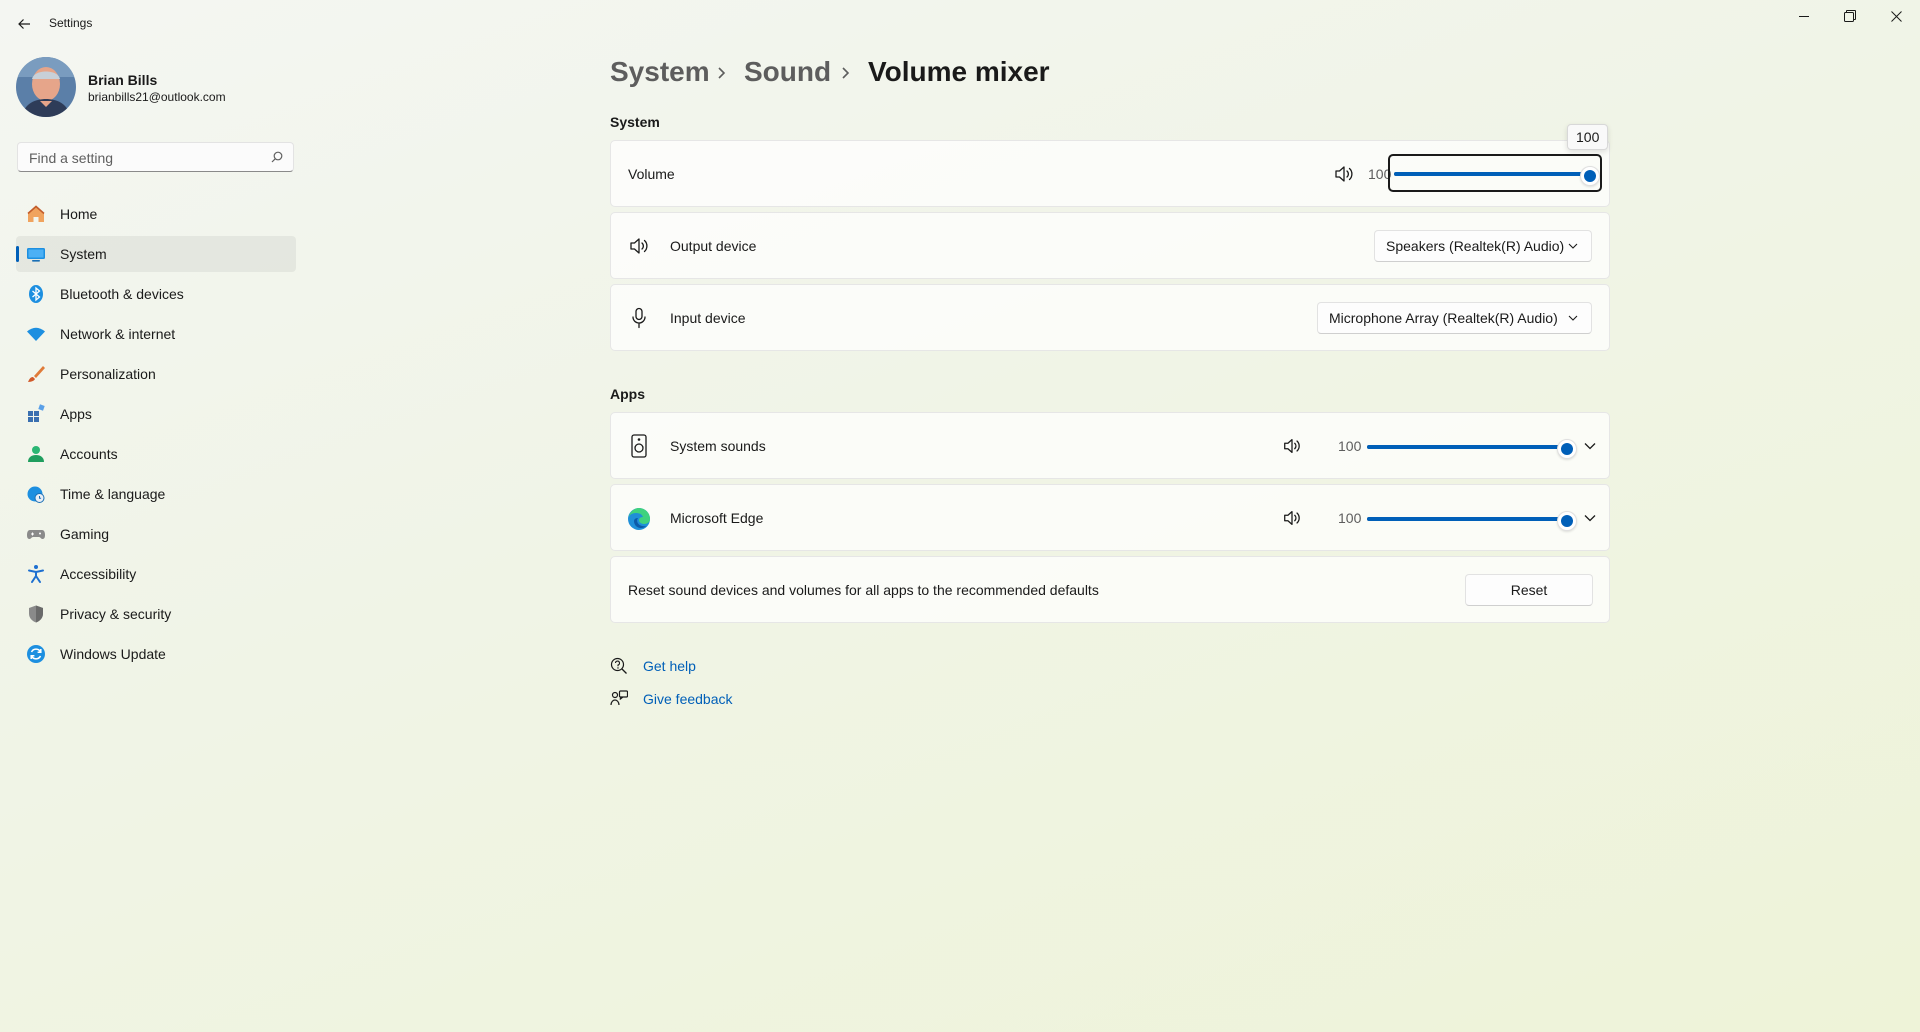 The image size is (1920, 1032). Describe the element at coordinates (36, 614) in the screenshot. I see `shield-icon` at that location.